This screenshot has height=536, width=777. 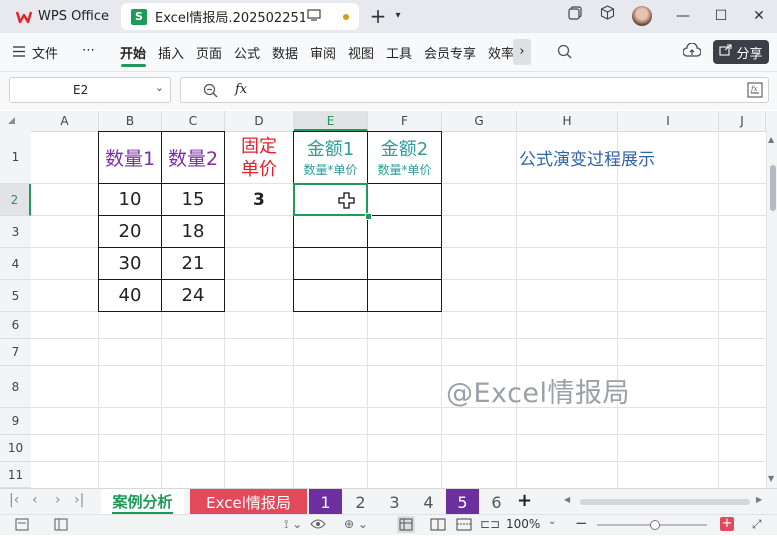 What do you see at coordinates (490, 524) in the screenshot?
I see `reading-mode-icon: ⊏⊐` at bounding box center [490, 524].